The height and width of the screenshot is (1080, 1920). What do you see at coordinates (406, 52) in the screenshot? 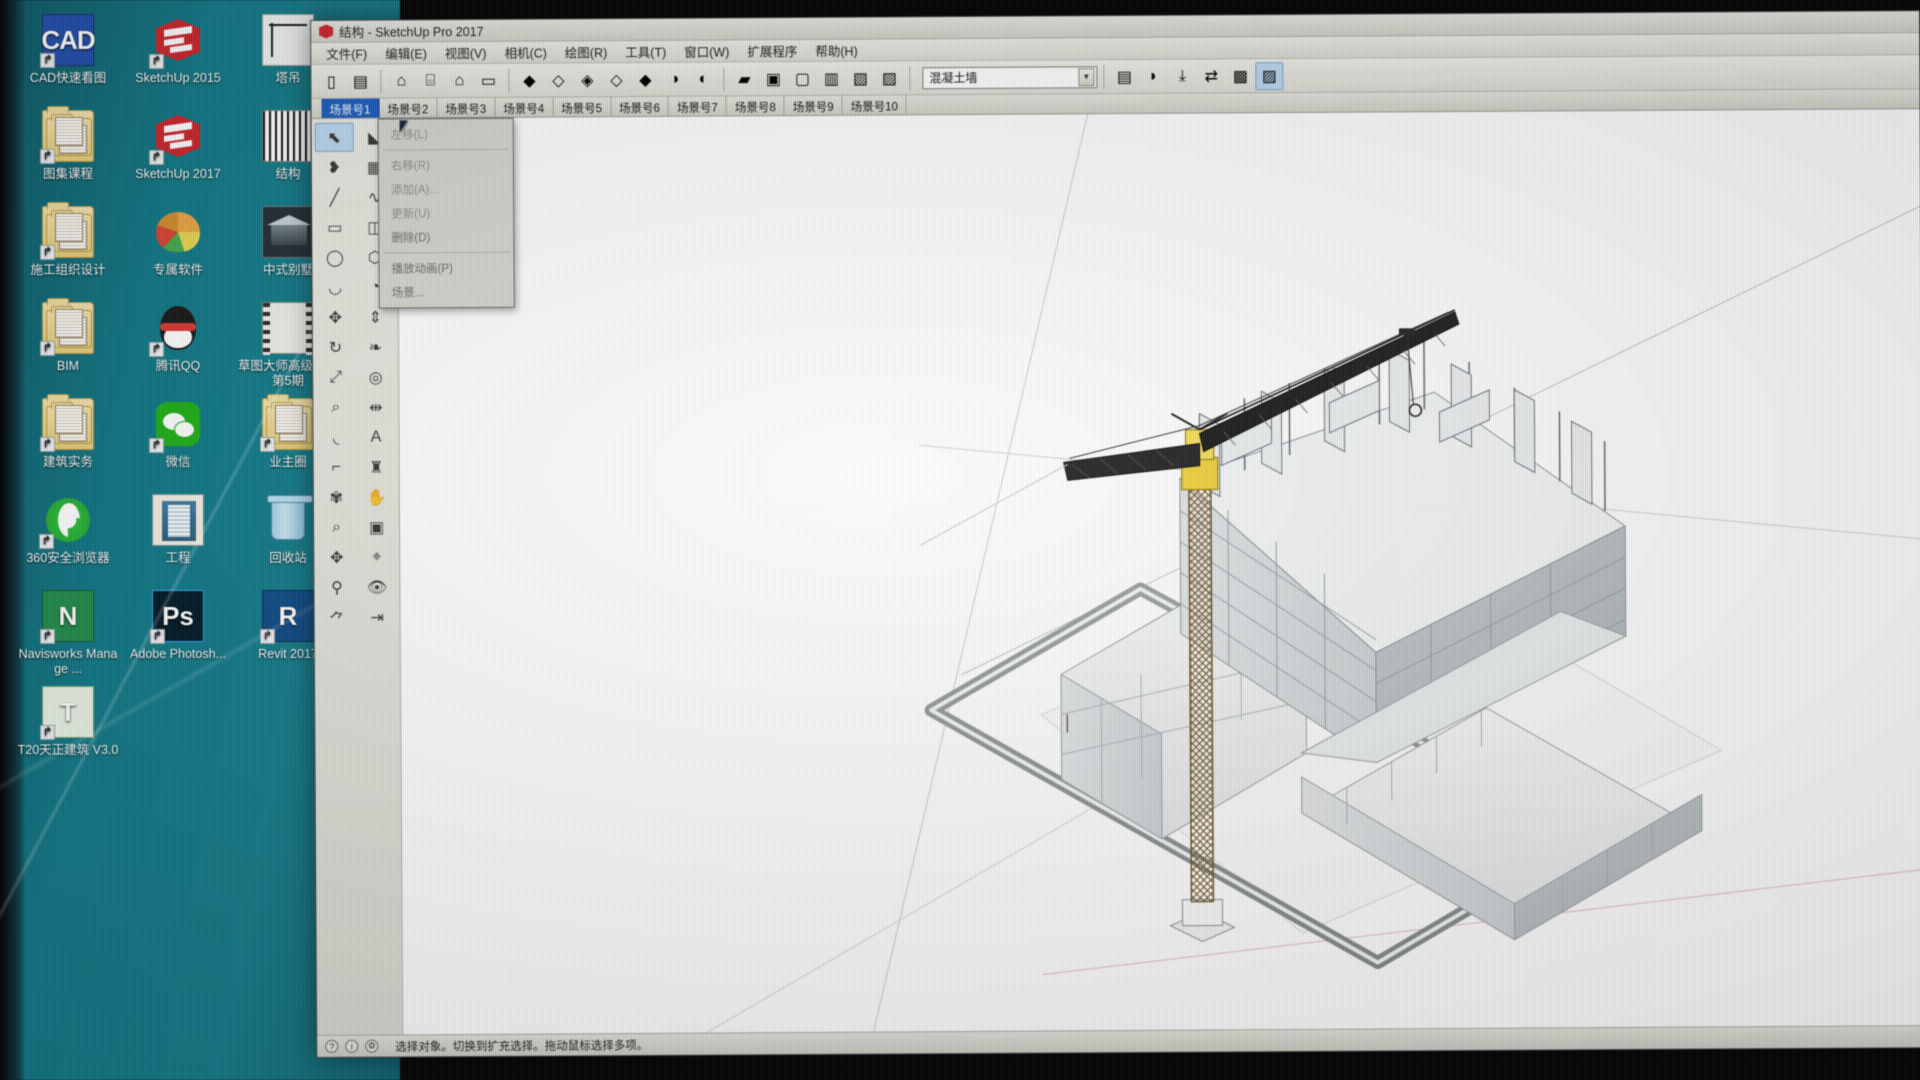
I see `menu-edit: 编辑(E)` at bounding box center [406, 52].